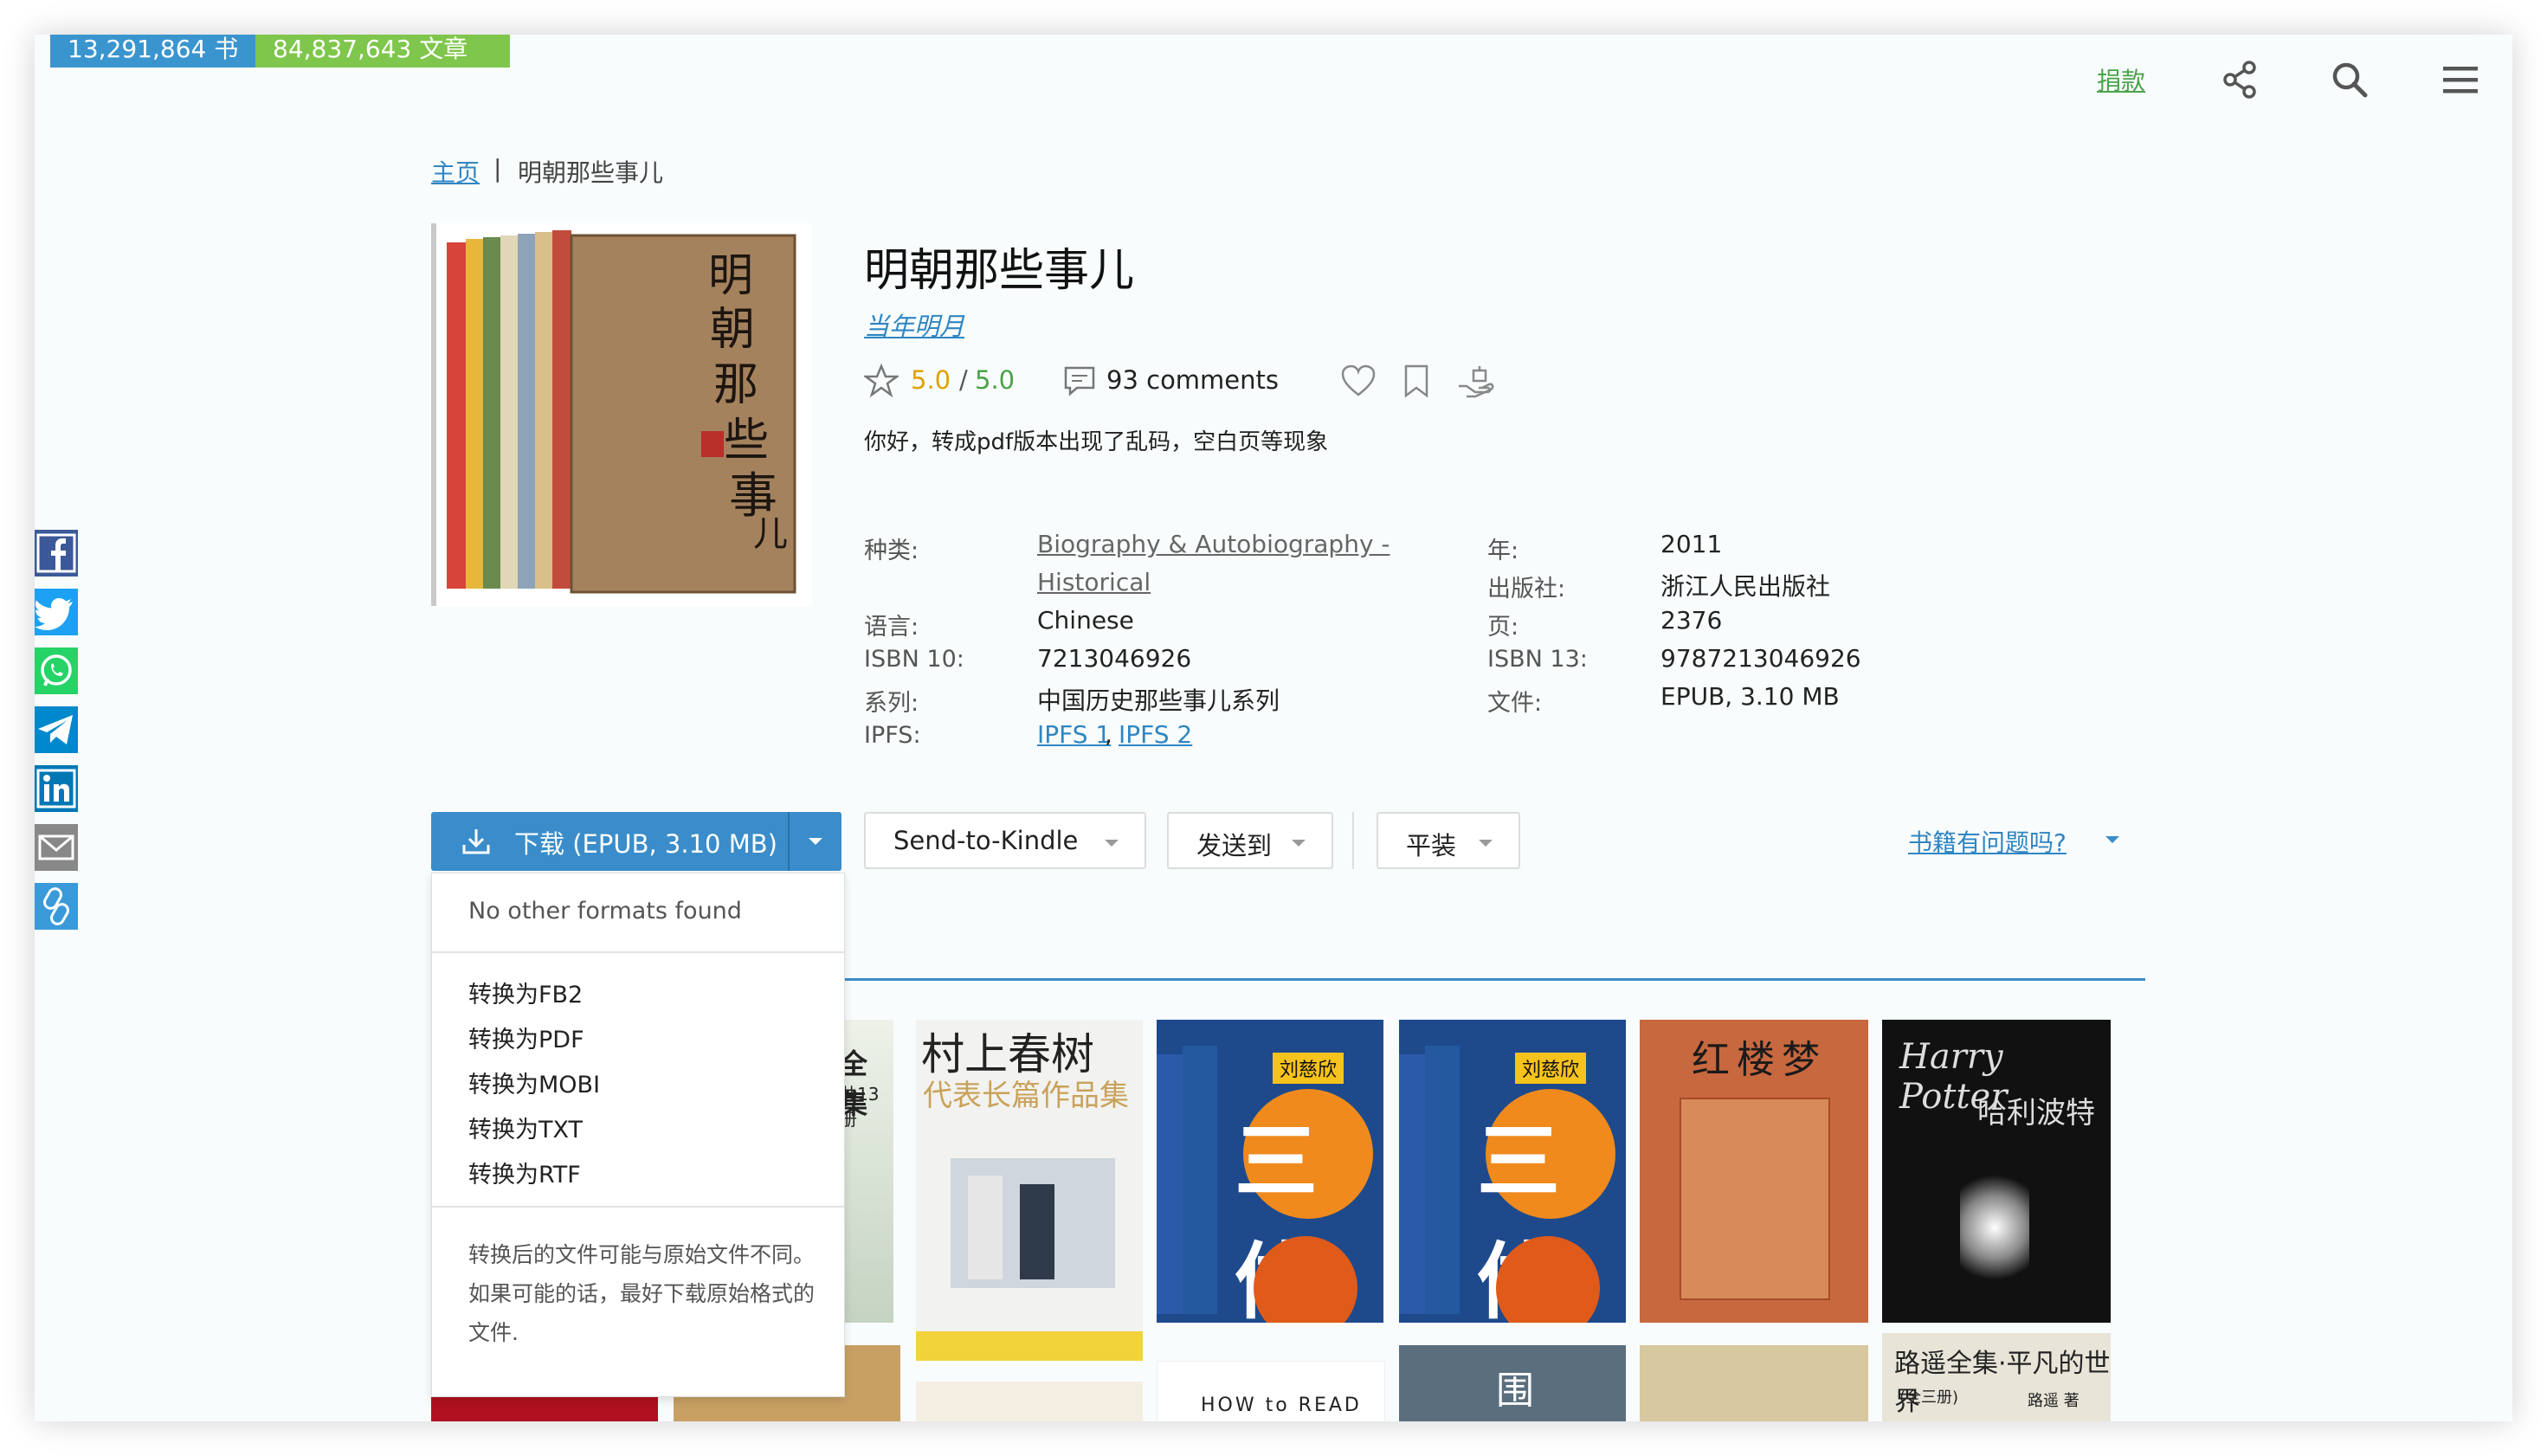  What do you see at coordinates (642, 1293) in the screenshot?
I see `conversion-note: 转换后的文件可能与原始文件不同。如果可能的话，最好下载原始格式的文件.` at bounding box center [642, 1293].